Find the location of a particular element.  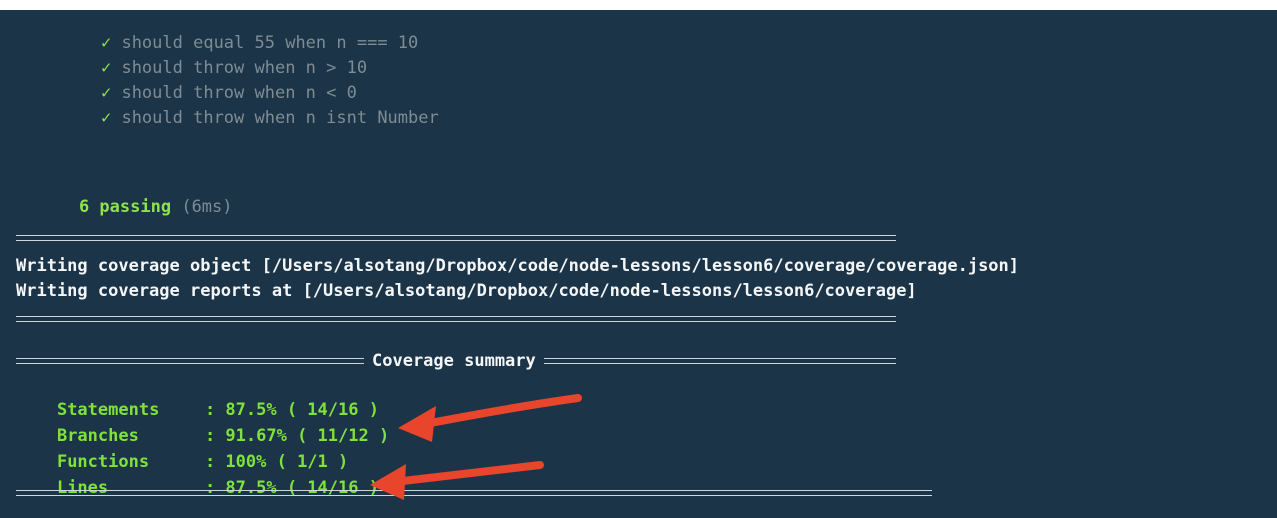

annotation-arrows is located at coordinates (476, 447).